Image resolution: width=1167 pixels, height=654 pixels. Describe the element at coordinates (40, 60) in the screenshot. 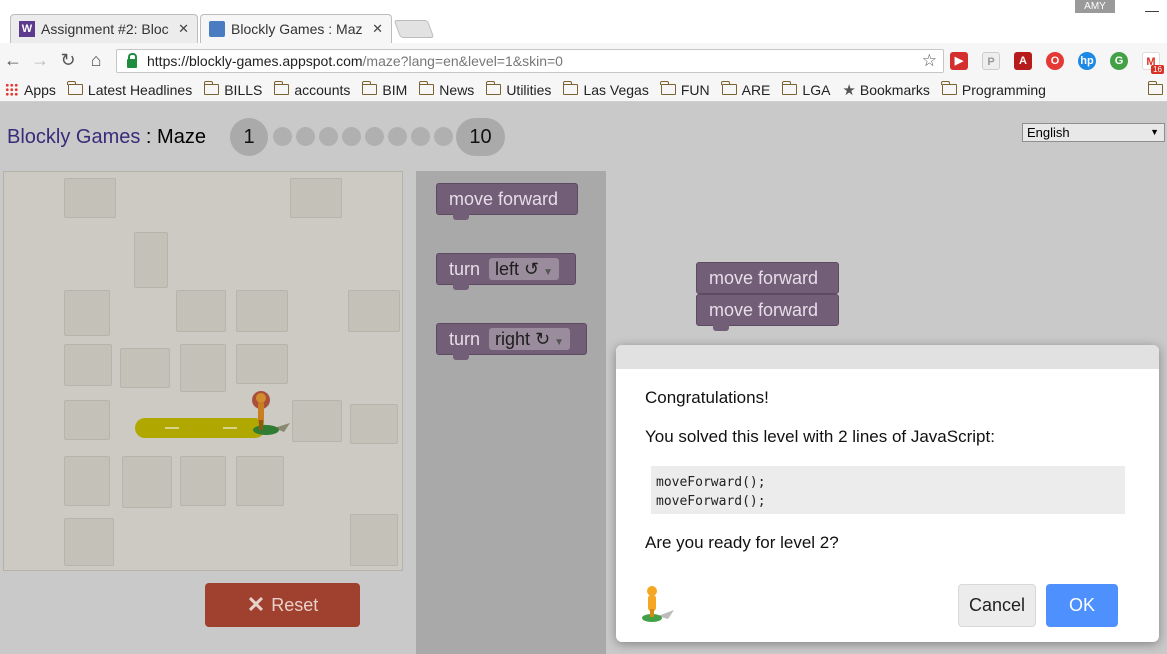

I see `forward-arrow-icon: →` at that location.